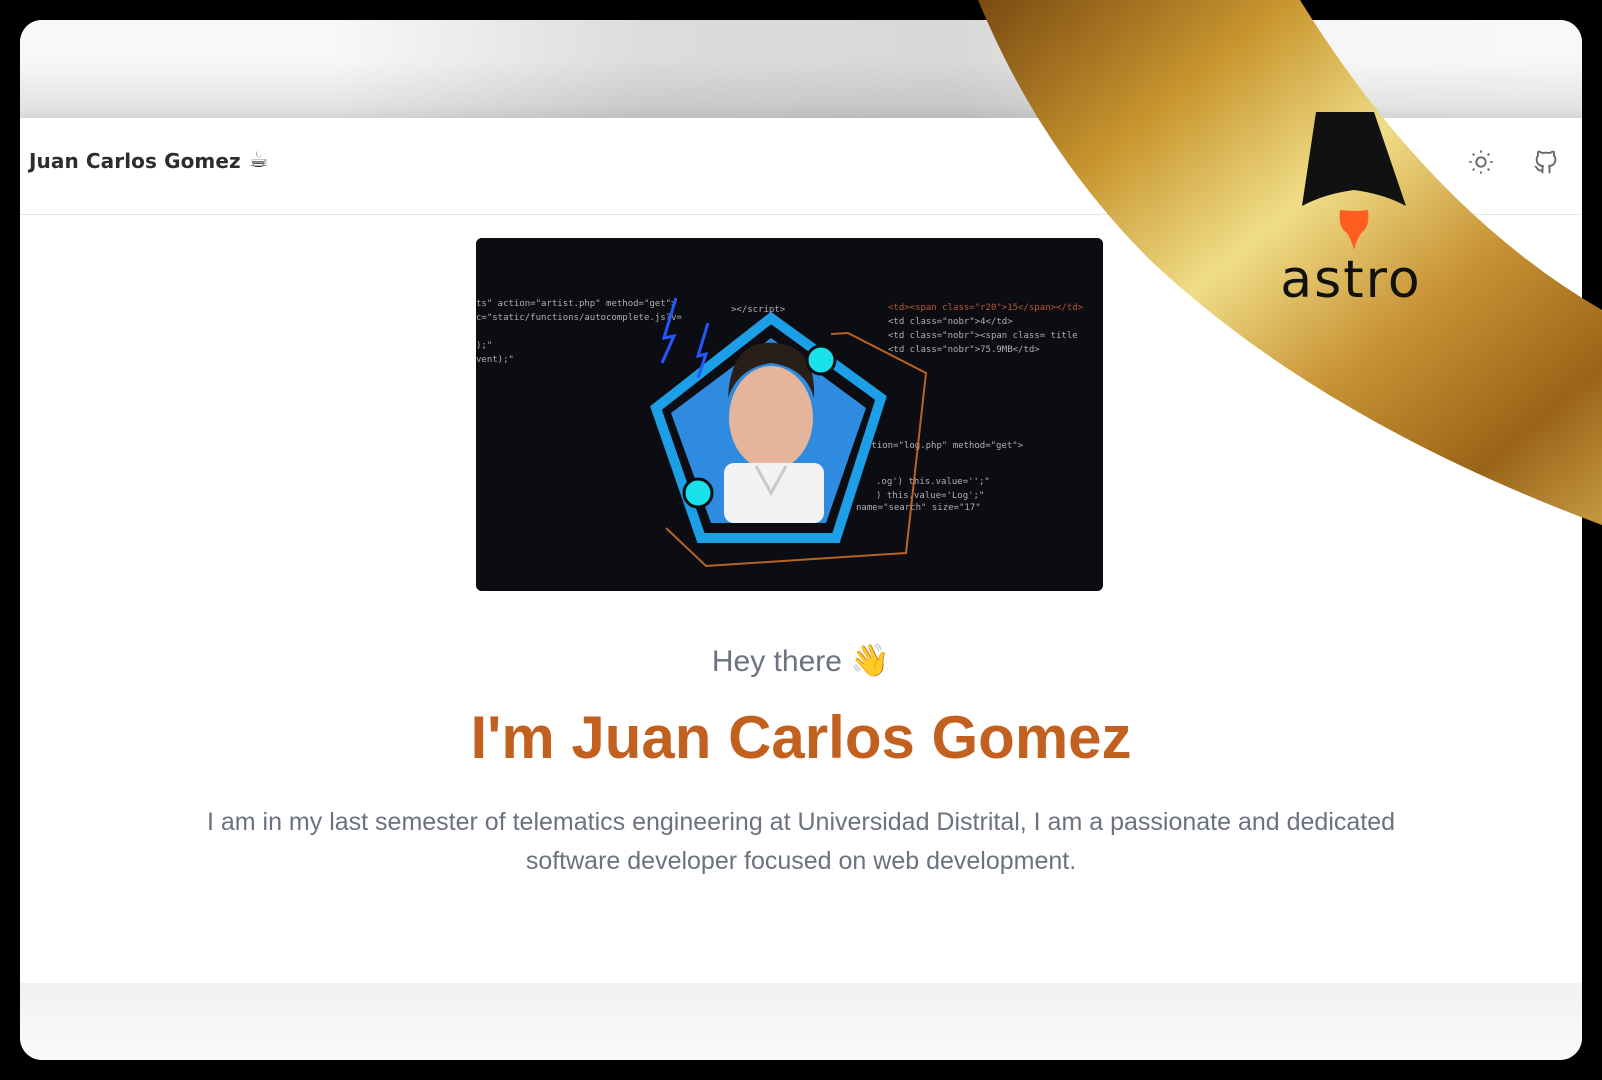 Image resolution: width=1602 pixels, height=1080 pixels. Describe the element at coordinates (983, 336) in the screenshot. I see `svg-text:<td class="nobr"><span class=: <td class="nobr"><span class= title` at that location.